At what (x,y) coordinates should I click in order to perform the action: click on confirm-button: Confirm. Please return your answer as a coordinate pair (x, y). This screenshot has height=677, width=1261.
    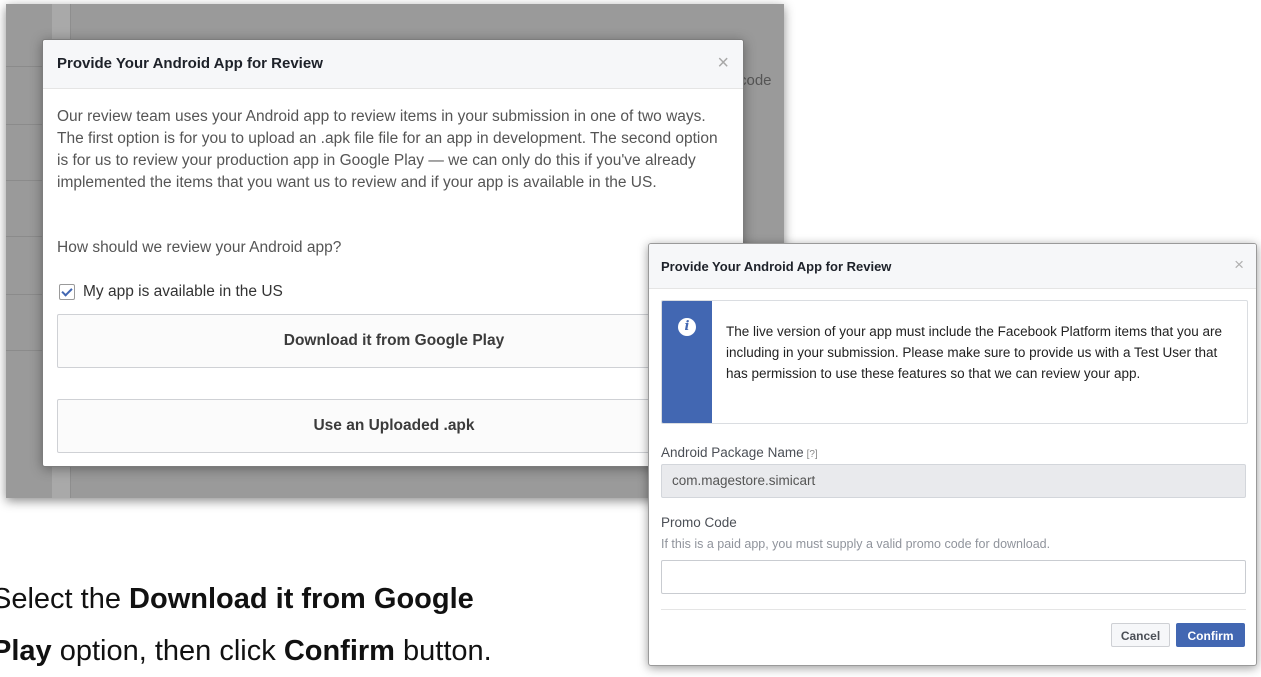
    Looking at the image, I should click on (1210, 635).